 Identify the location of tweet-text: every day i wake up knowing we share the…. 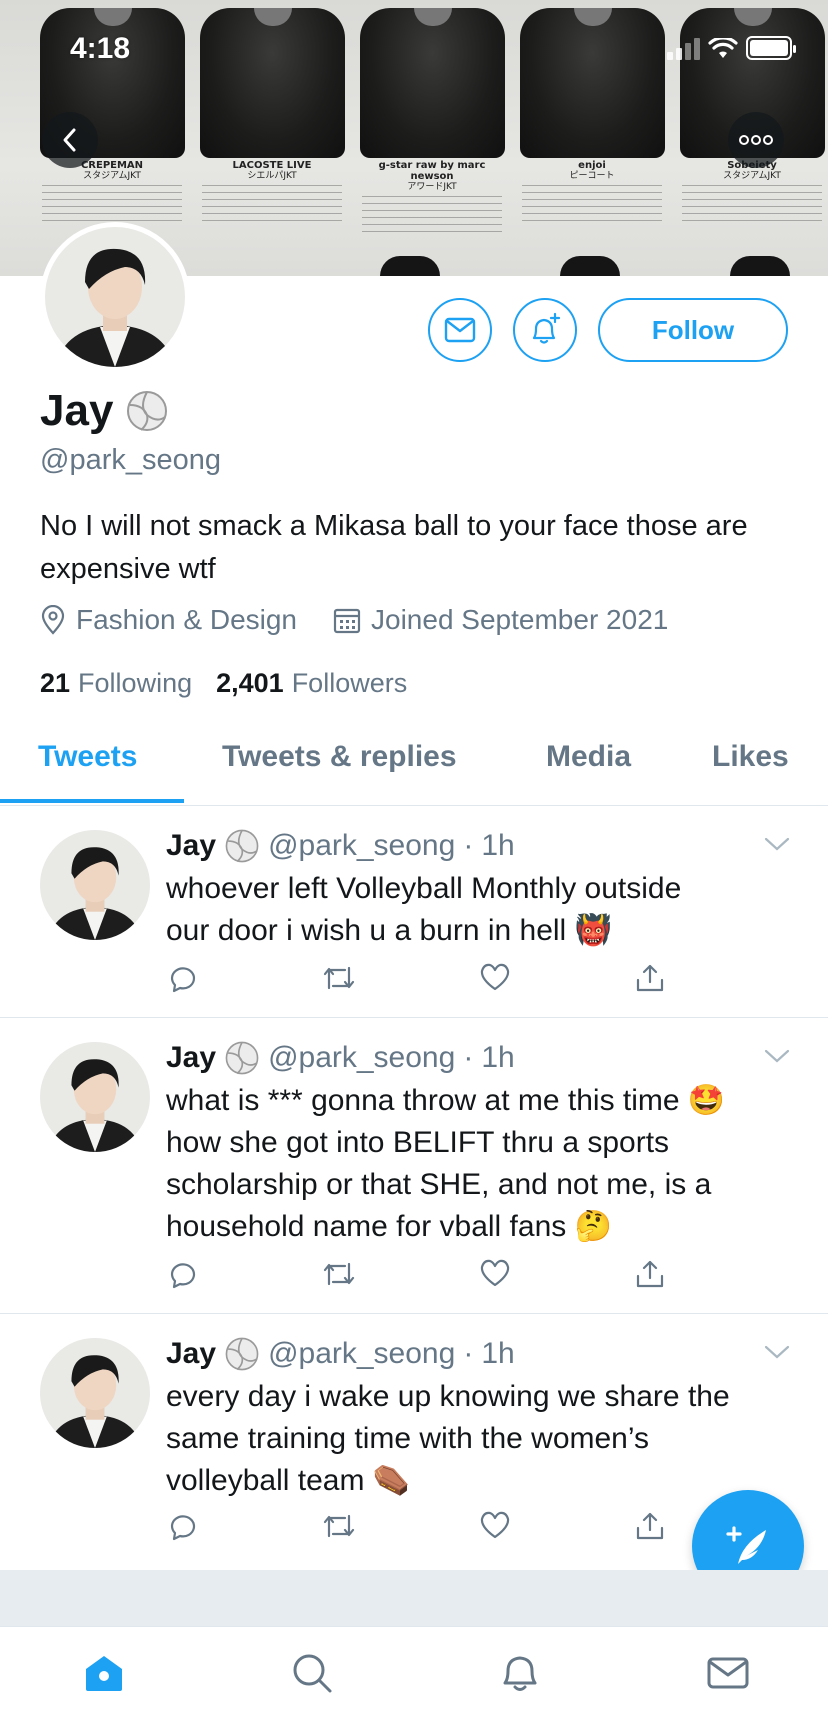
(448, 1438).